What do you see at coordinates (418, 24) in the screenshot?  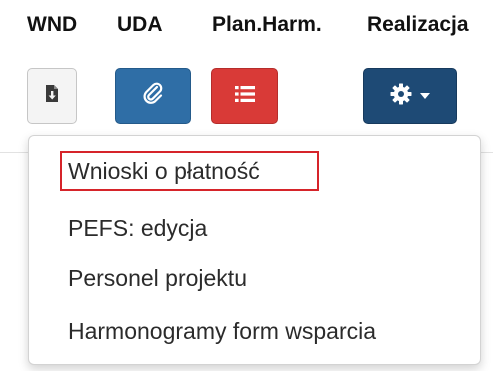 I see `column-header-realizacja: Realizacja` at bounding box center [418, 24].